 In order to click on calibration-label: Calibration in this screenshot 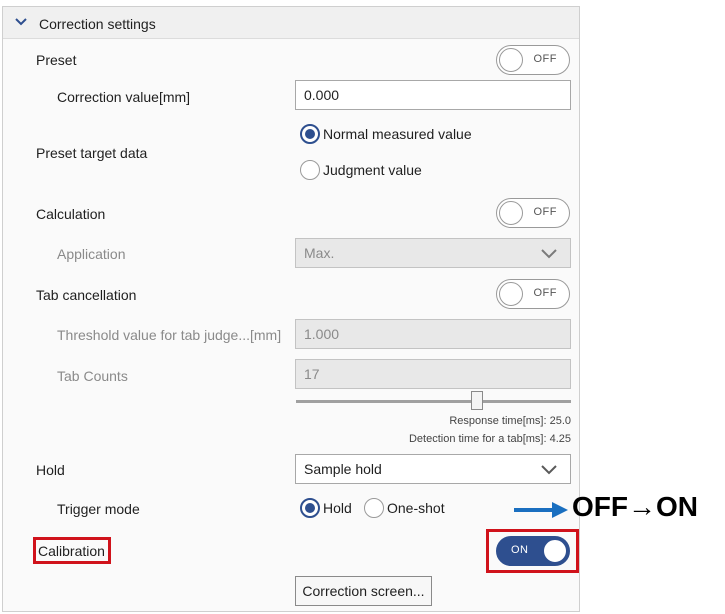, I will do `click(71, 551)`.